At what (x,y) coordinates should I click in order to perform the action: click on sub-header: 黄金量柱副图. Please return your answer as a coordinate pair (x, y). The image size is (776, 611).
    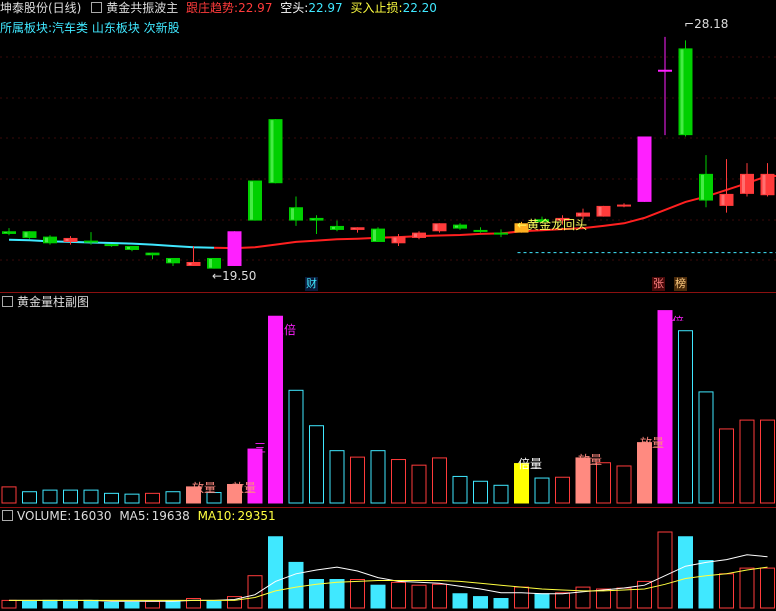
    Looking at the image, I should click on (46, 302).